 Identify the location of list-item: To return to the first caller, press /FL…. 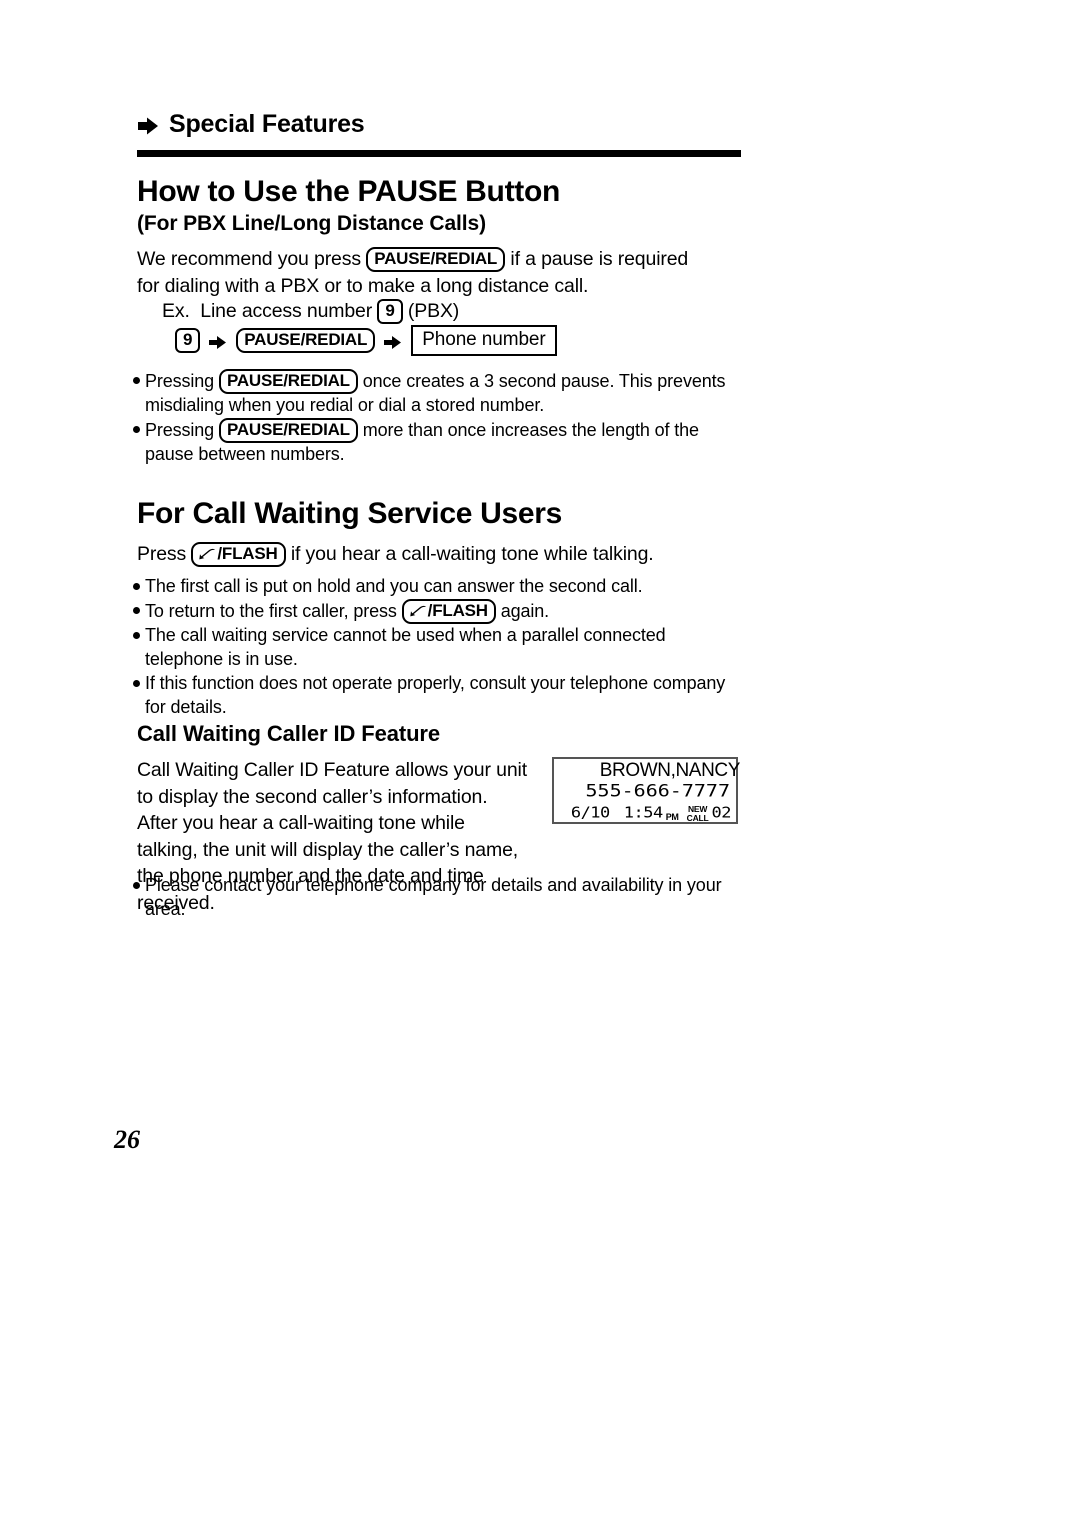
(437, 611).